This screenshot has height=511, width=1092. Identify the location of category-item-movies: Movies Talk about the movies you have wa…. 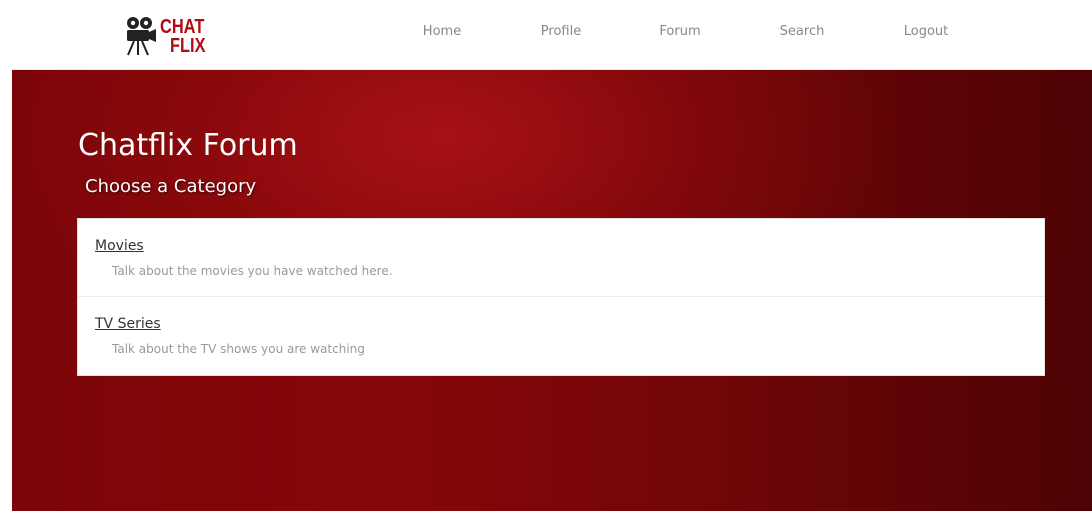
(561, 258).